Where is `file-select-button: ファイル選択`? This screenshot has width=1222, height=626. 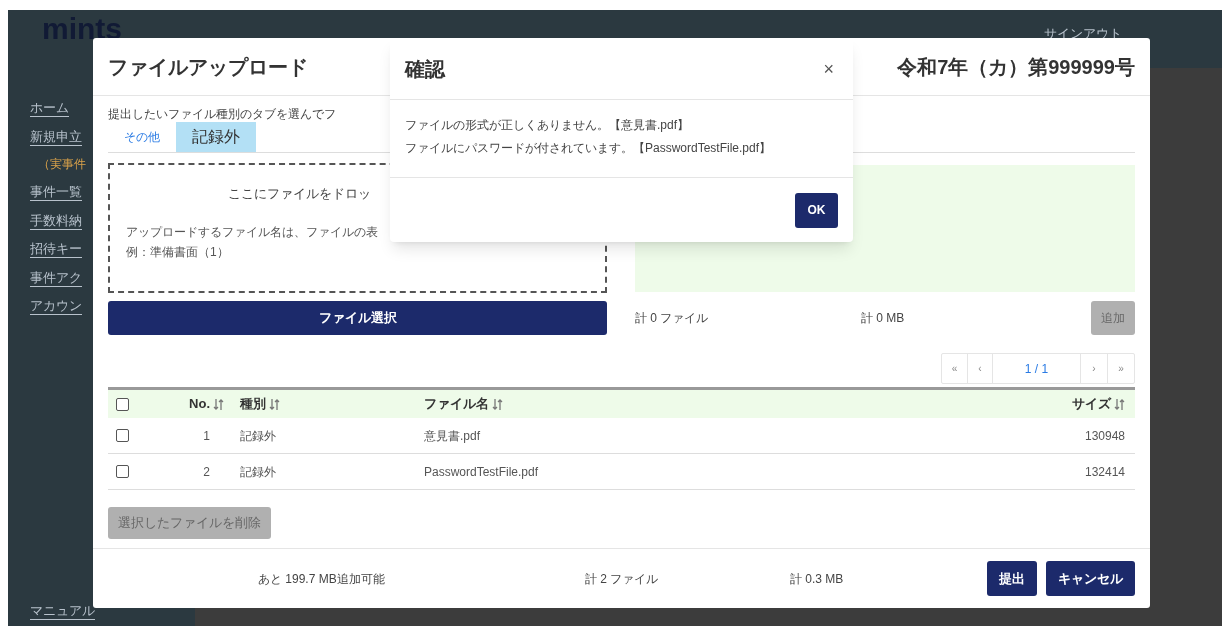
file-select-button: ファイル選択 is located at coordinates (357, 318).